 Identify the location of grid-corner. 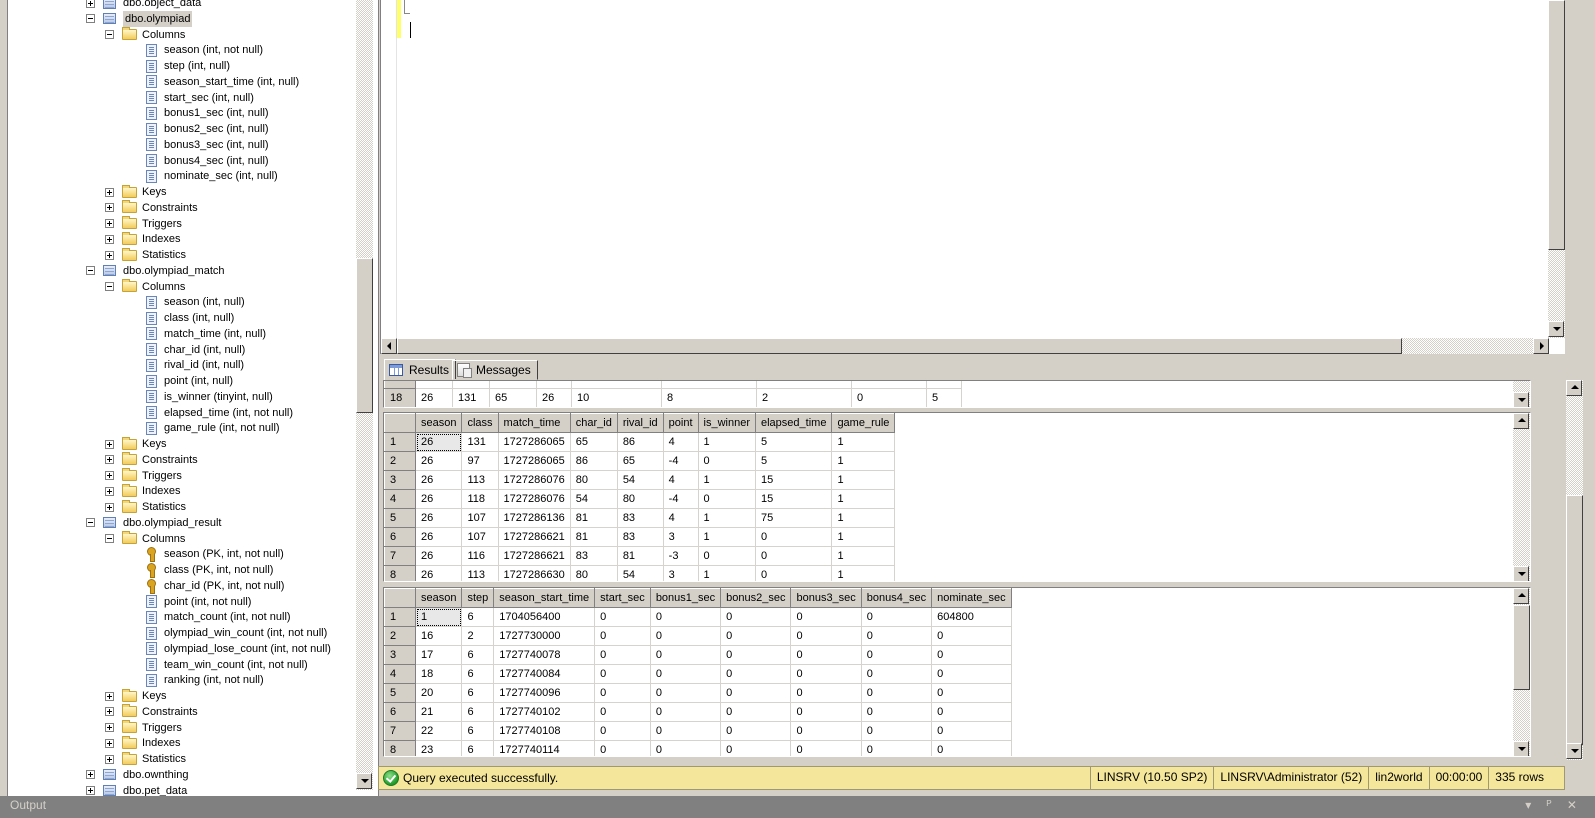
(400, 598).